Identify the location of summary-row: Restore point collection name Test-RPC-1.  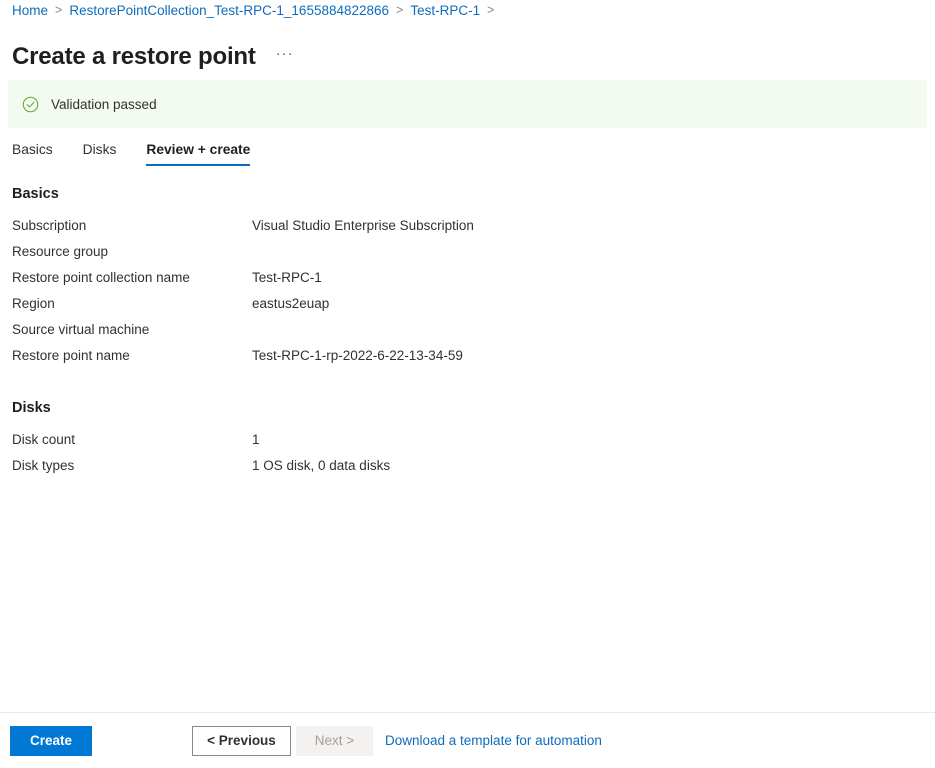
(462, 283).